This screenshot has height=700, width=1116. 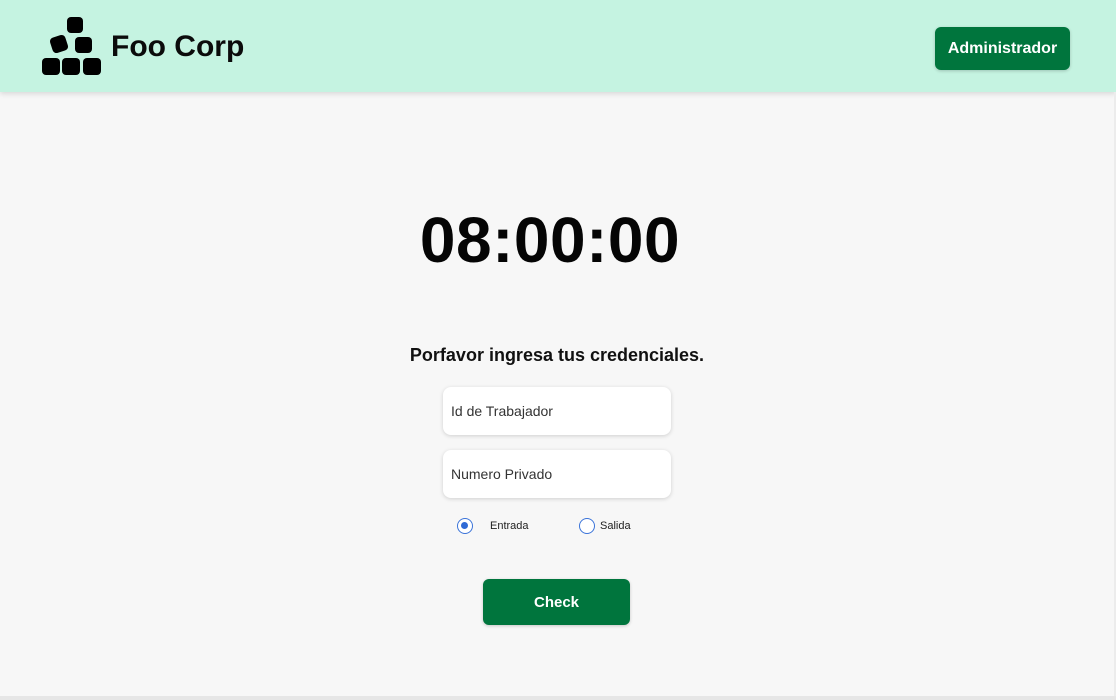 What do you see at coordinates (550, 240) in the screenshot?
I see `clock-display: 08:00:00` at bounding box center [550, 240].